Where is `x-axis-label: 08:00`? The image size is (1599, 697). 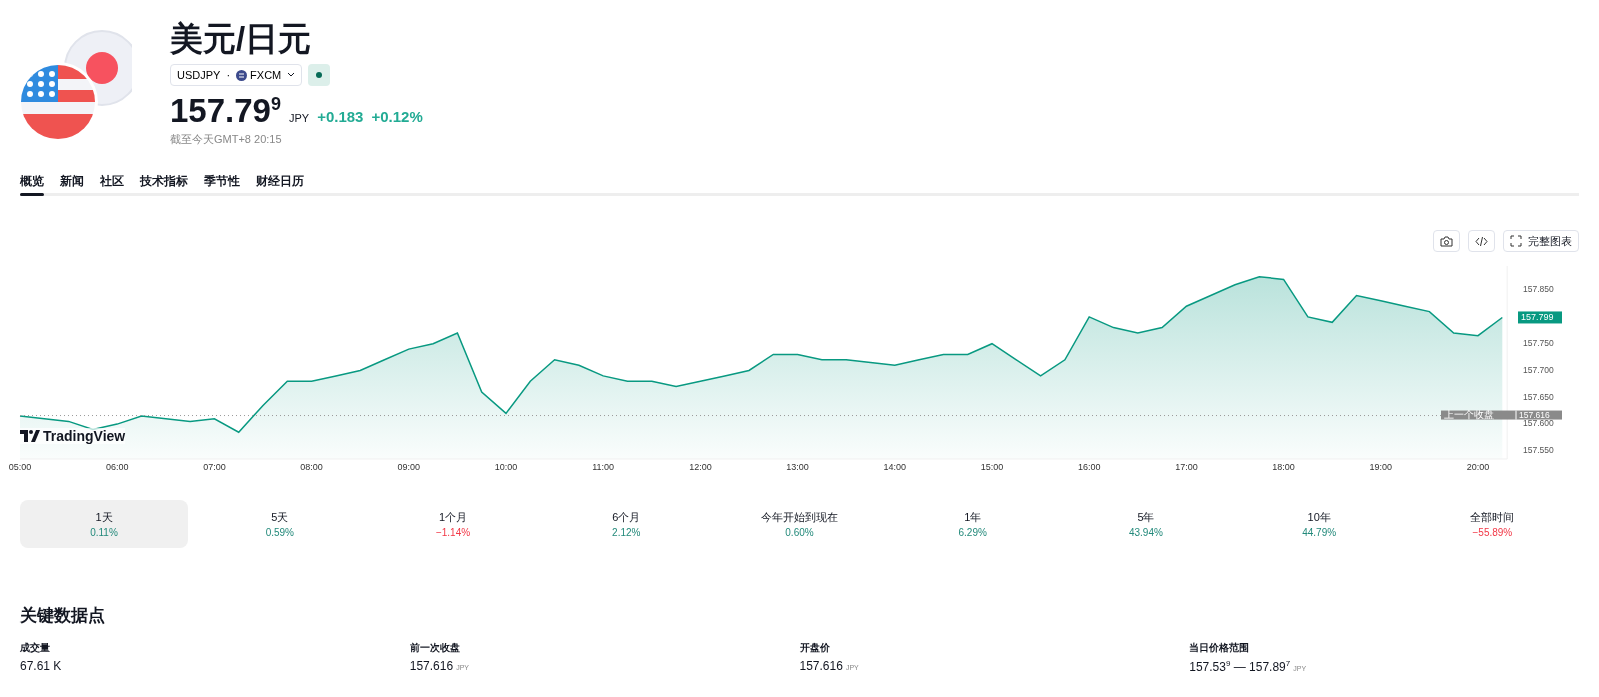 x-axis-label: 08:00 is located at coordinates (311, 467).